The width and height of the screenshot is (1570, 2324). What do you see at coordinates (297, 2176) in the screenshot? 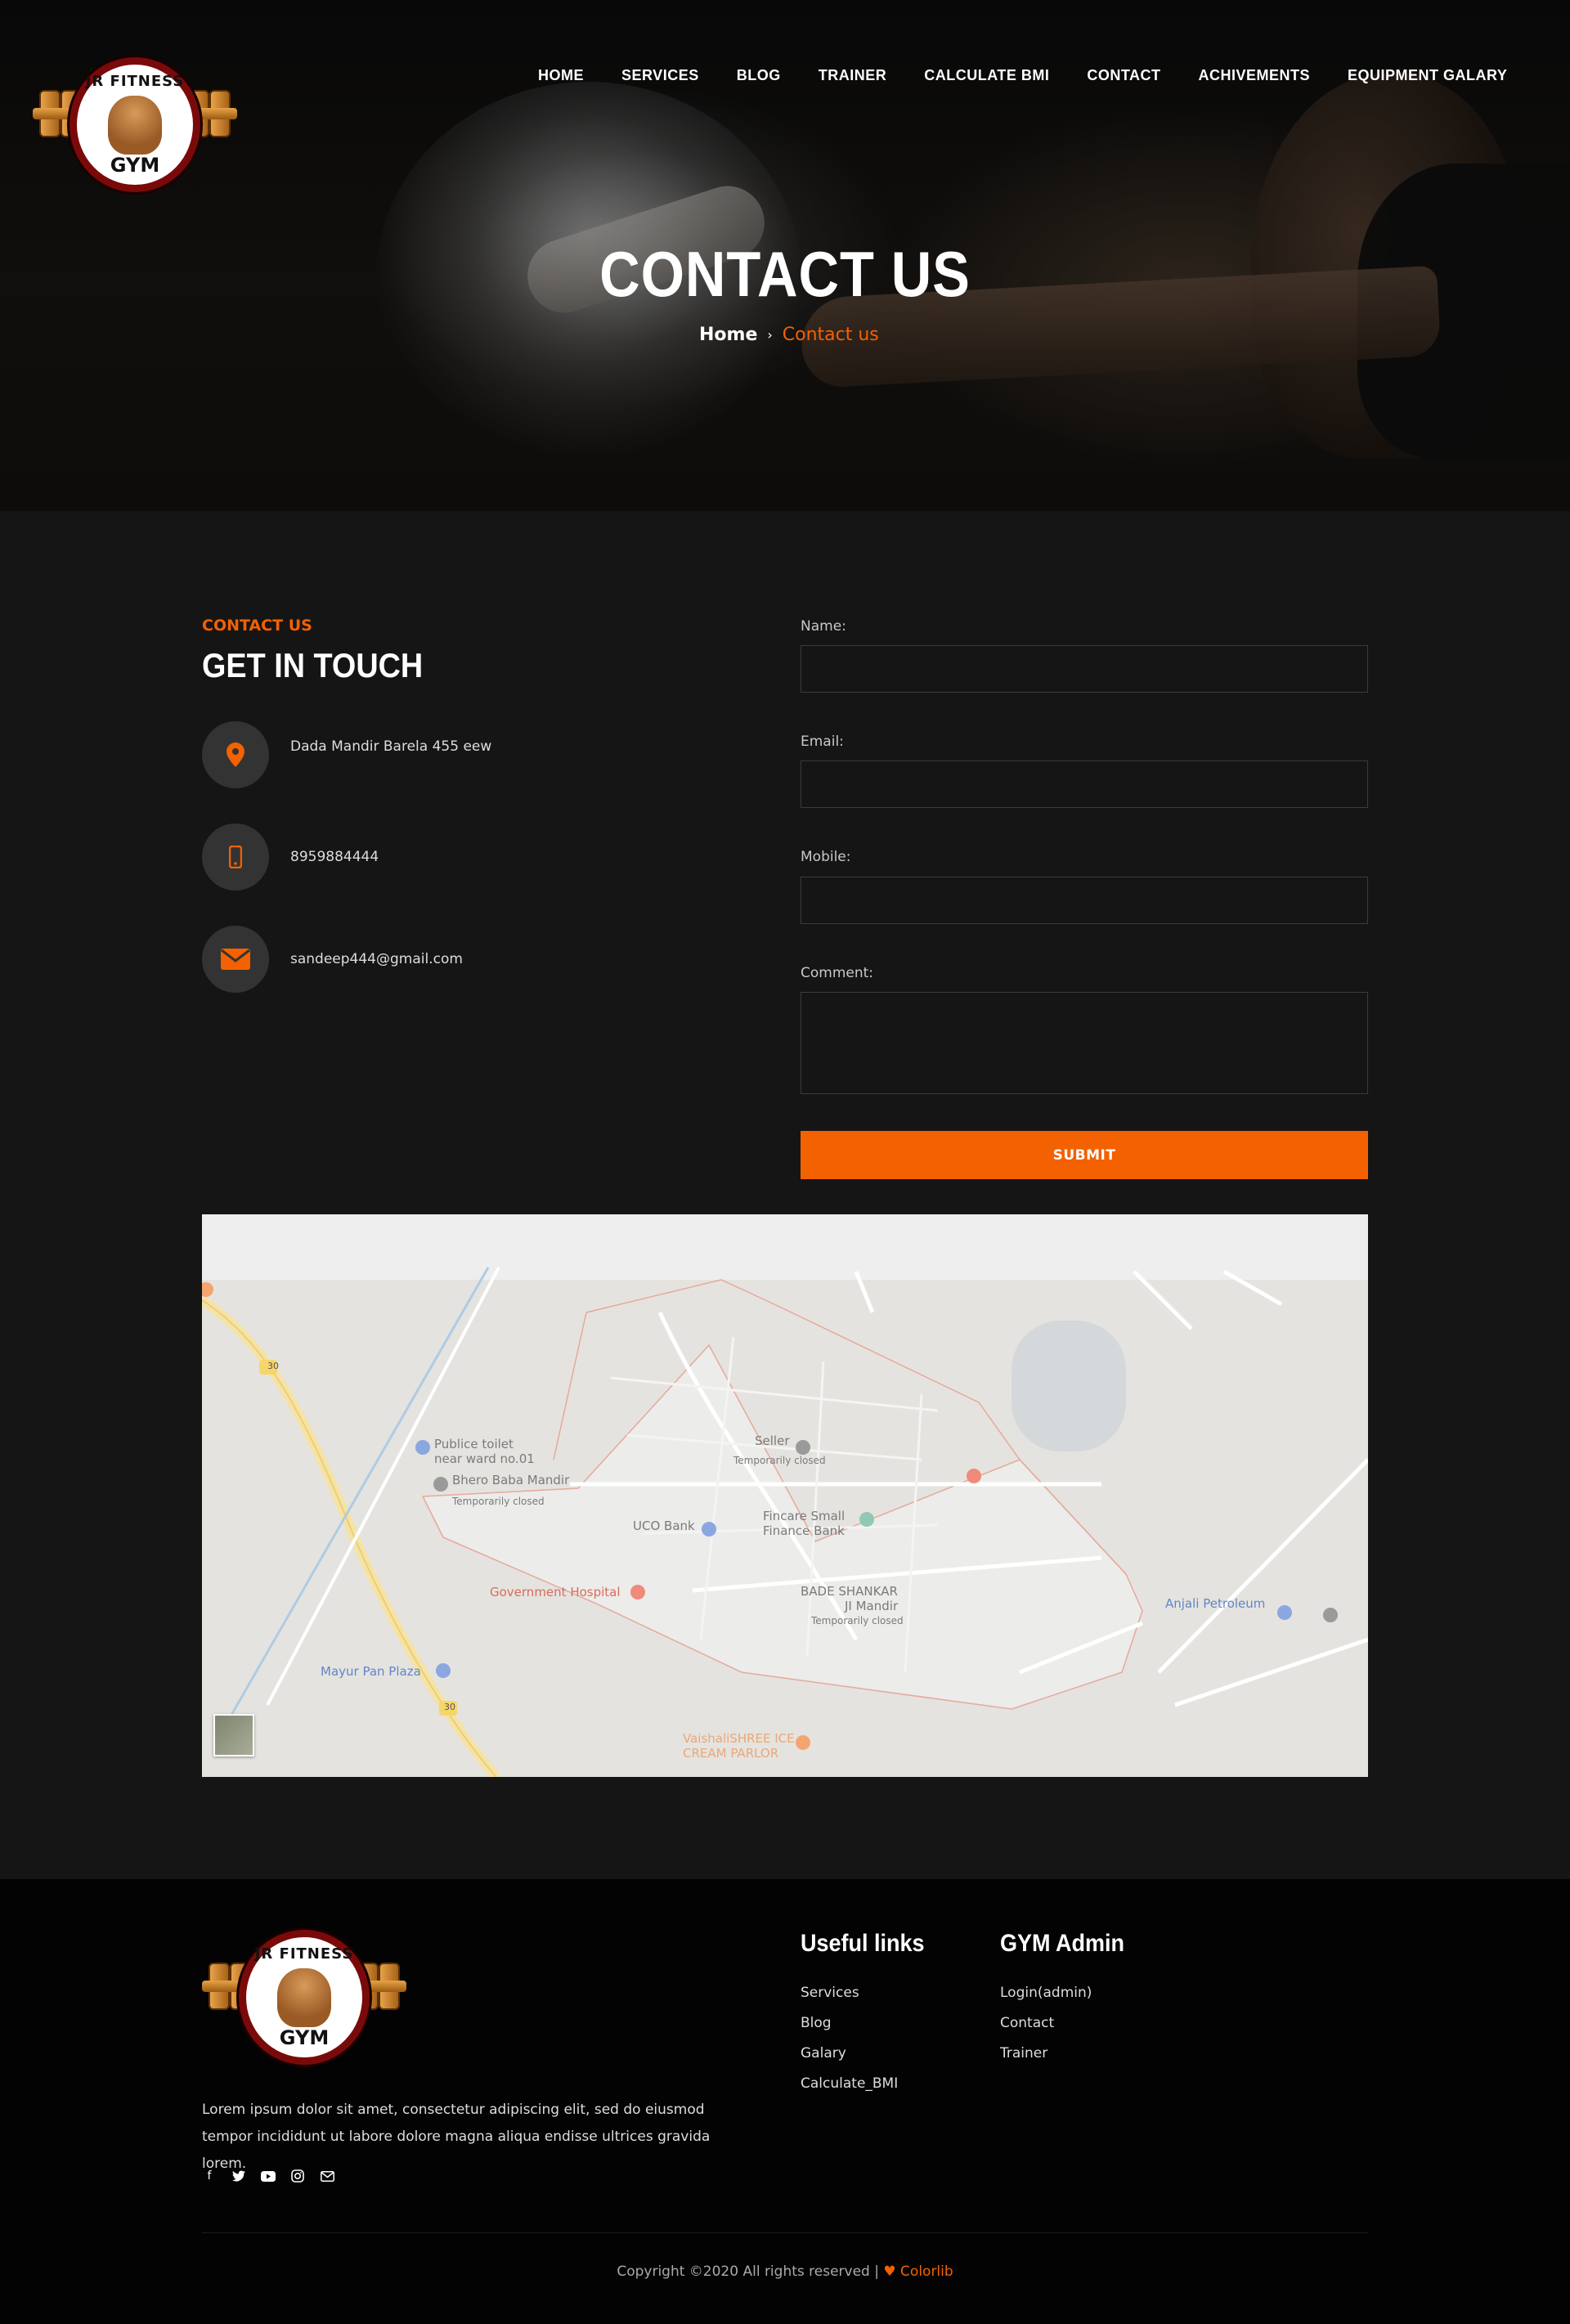
I see `instagram-icon` at bounding box center [297, 2176].